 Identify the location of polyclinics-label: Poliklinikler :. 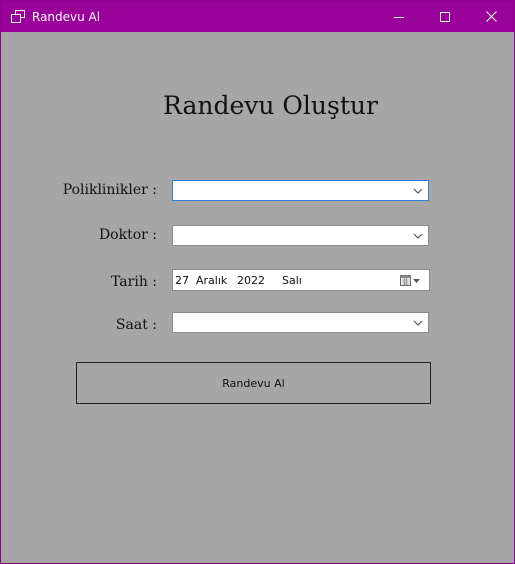
(109, 190).